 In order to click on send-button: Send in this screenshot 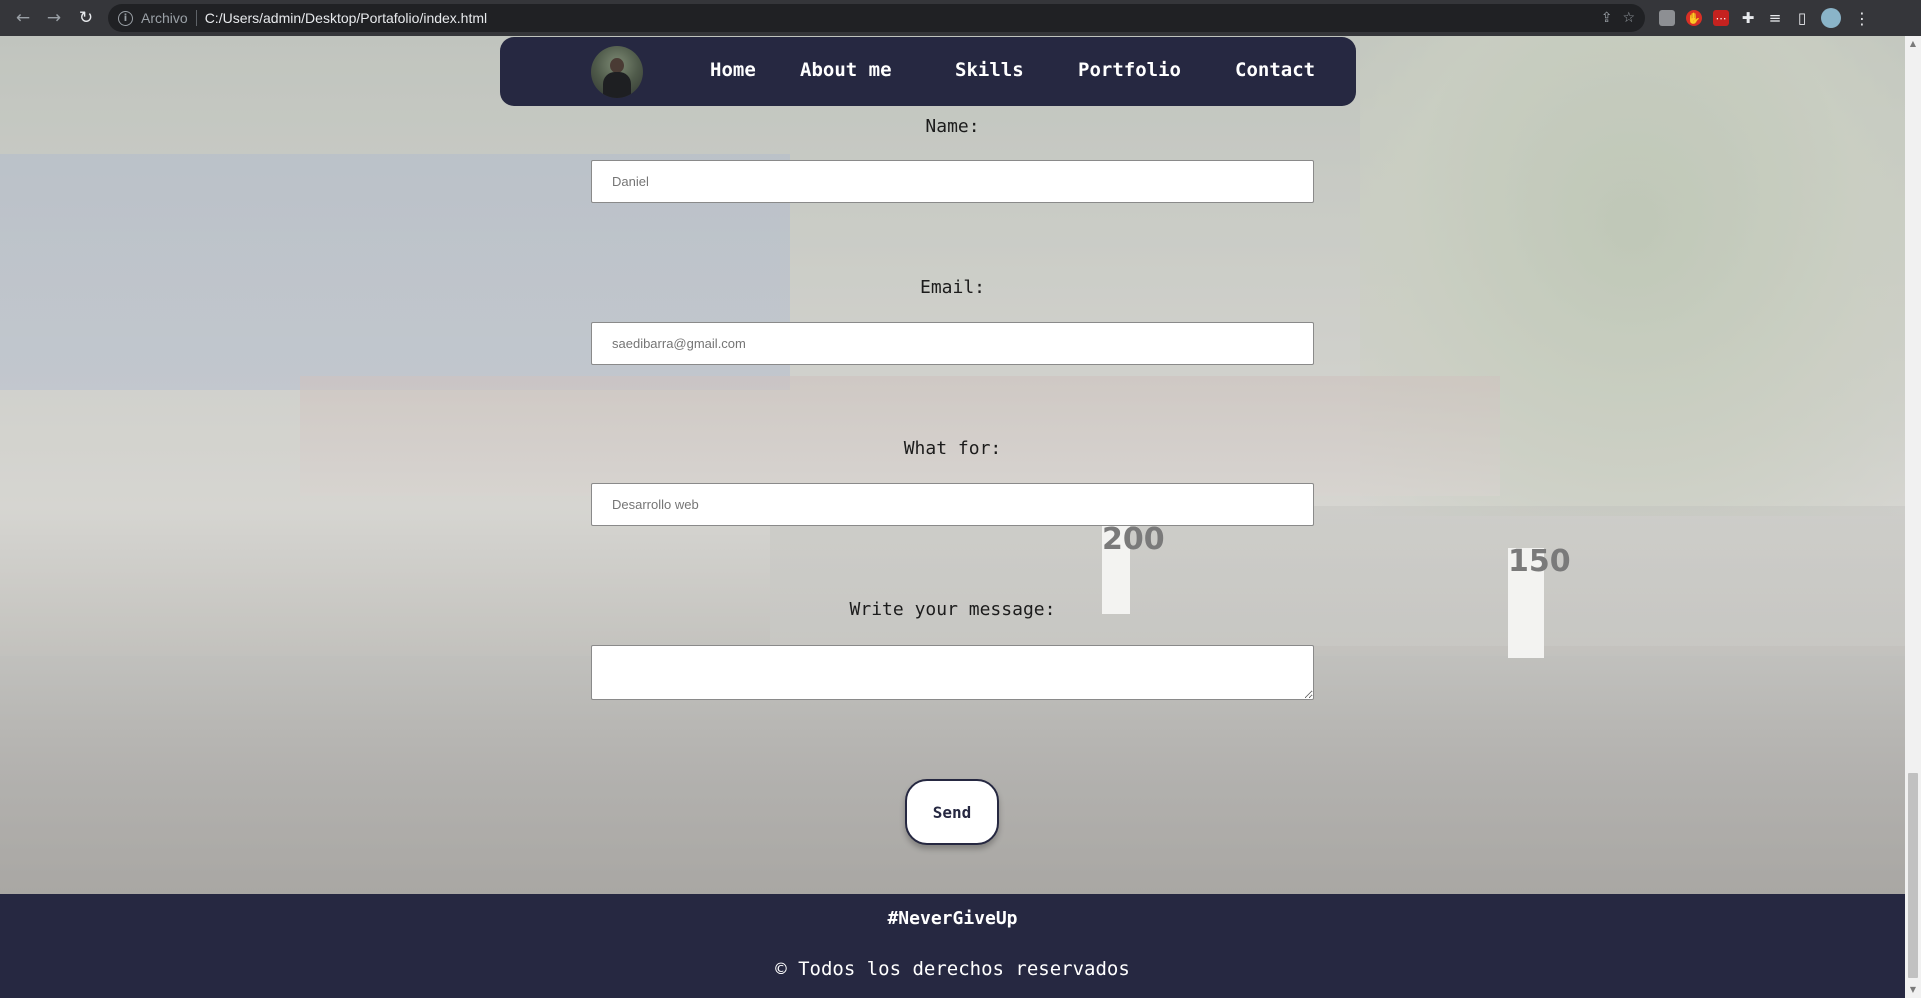, I will do `click(952, 812)`.